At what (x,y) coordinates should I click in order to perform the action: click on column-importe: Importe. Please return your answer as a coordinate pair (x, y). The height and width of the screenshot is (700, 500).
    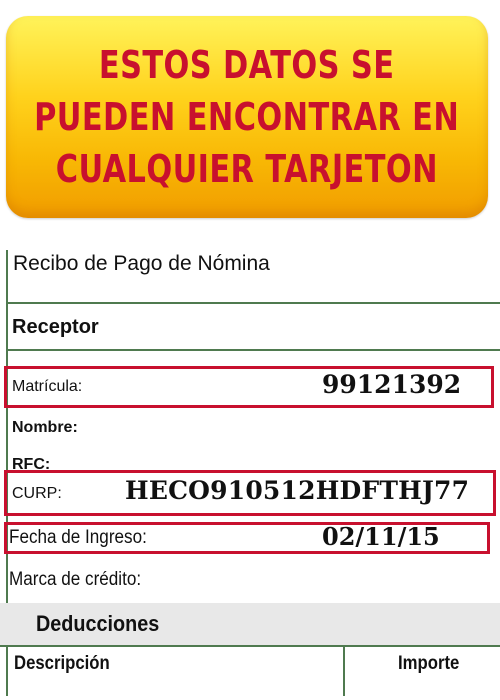
    Looking at the image, I should click on (429, 663).